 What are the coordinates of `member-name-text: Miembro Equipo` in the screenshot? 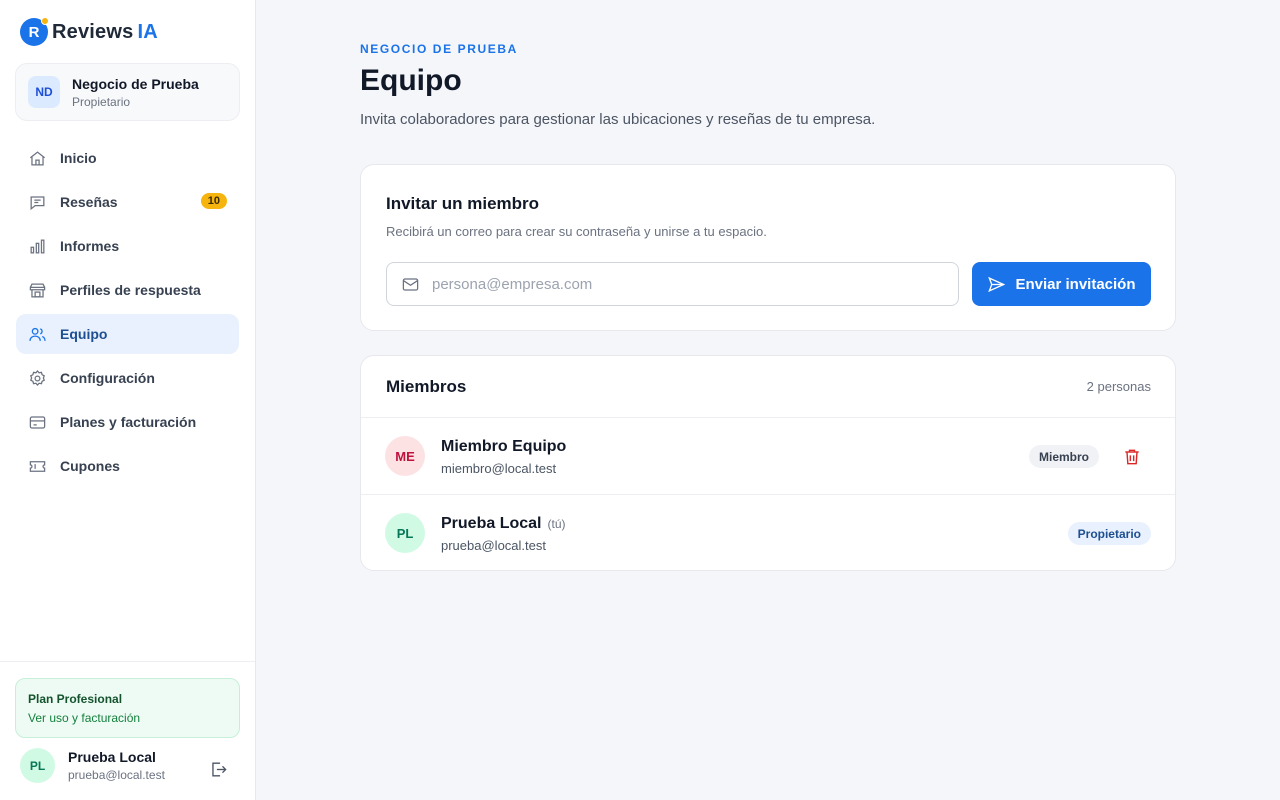 It's located at (504, 446).